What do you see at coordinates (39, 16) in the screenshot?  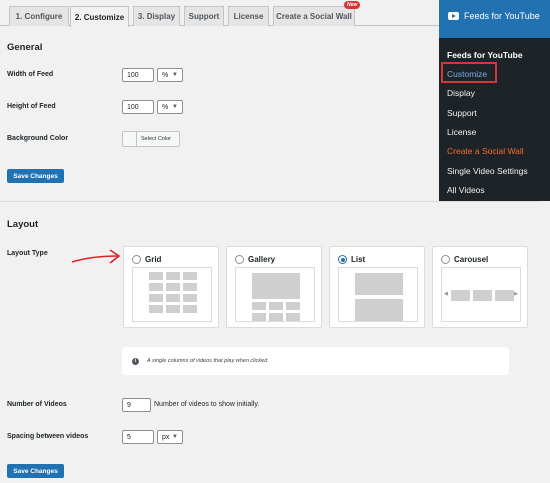 I see `tab-configure: 1. Configure` at bounding box center [39, 16].